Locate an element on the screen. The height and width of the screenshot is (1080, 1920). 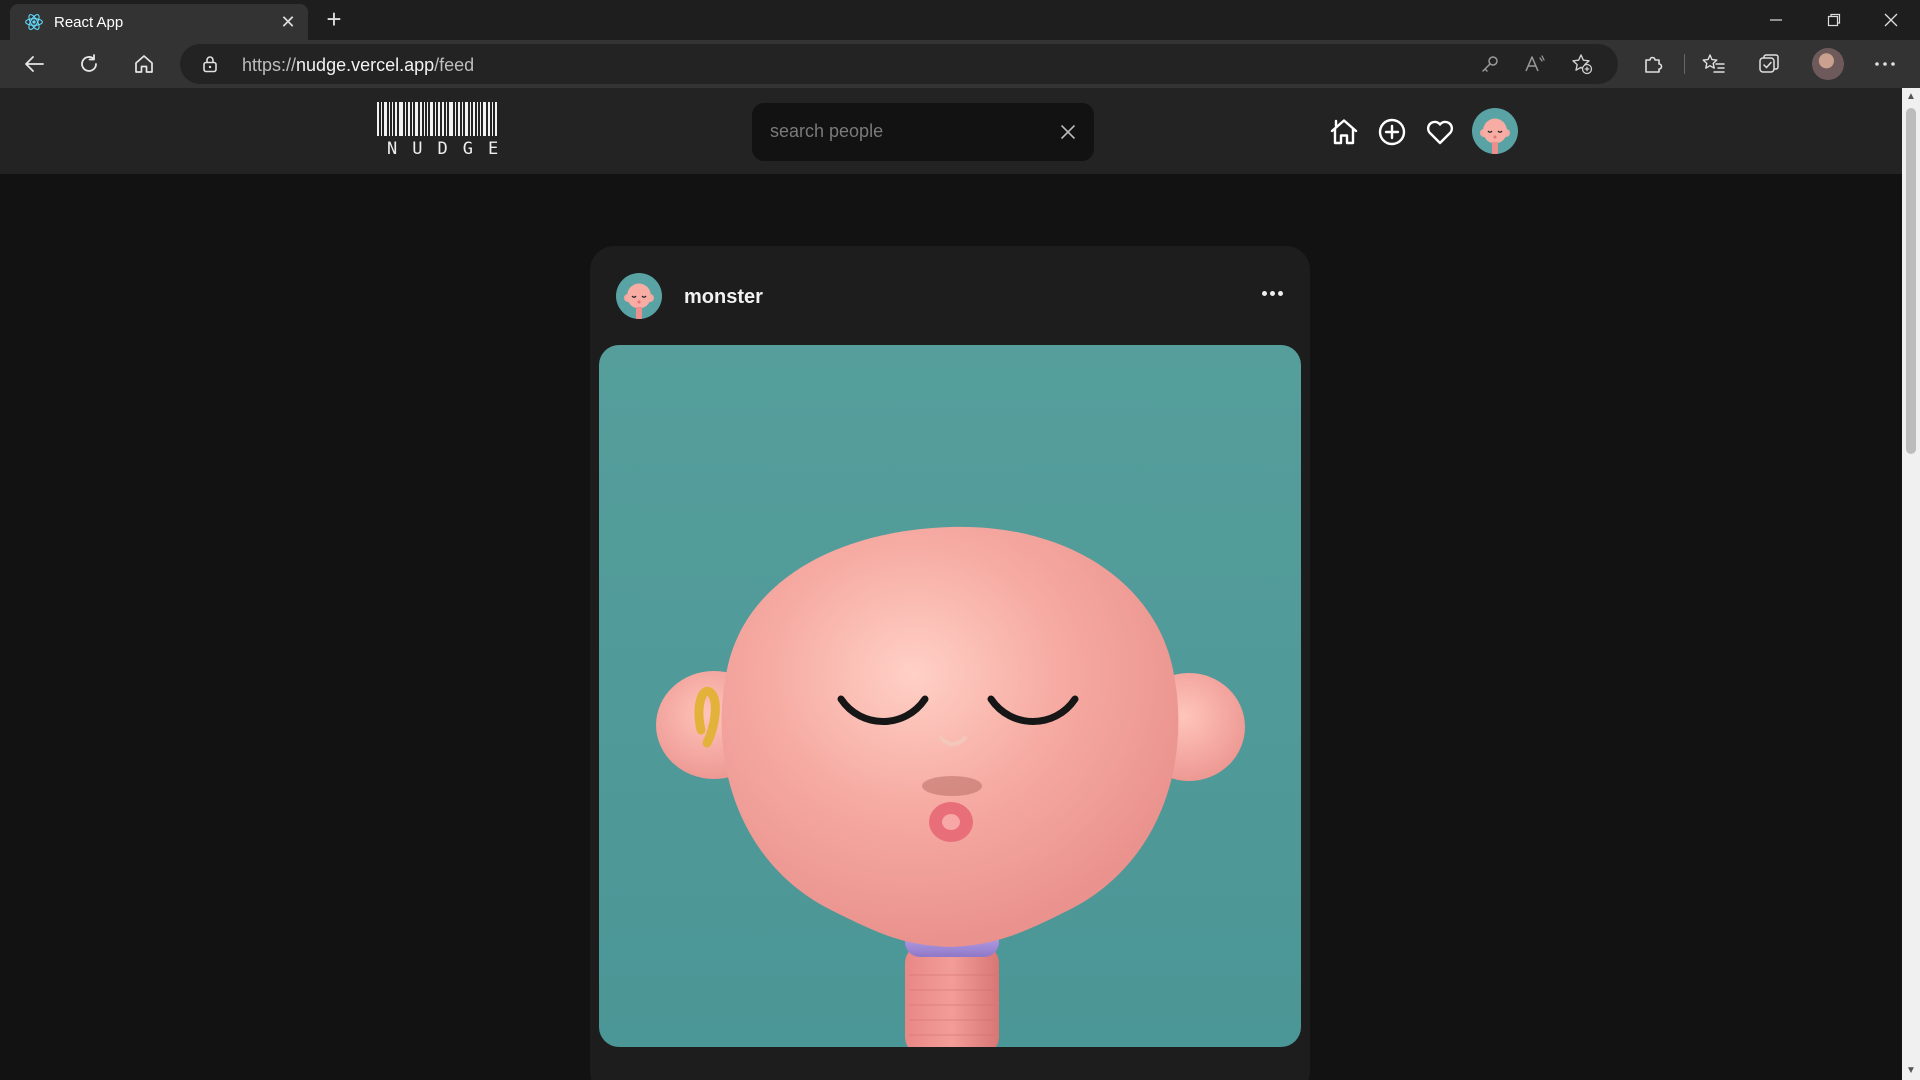
browser-toolbar: https://nudge.vercel.app/feed is located at coordinates (960, 64).